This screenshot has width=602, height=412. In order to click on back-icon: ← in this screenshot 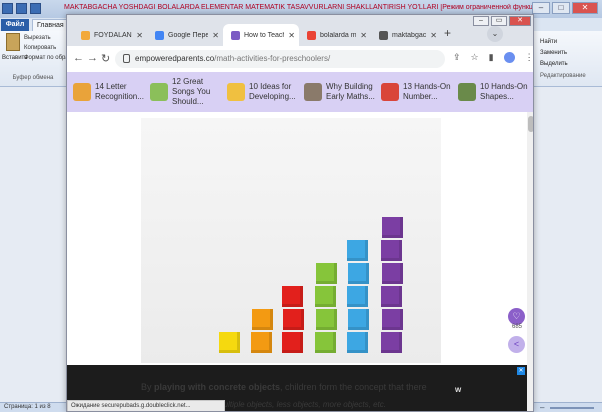, I will do `click(78, 58)`.